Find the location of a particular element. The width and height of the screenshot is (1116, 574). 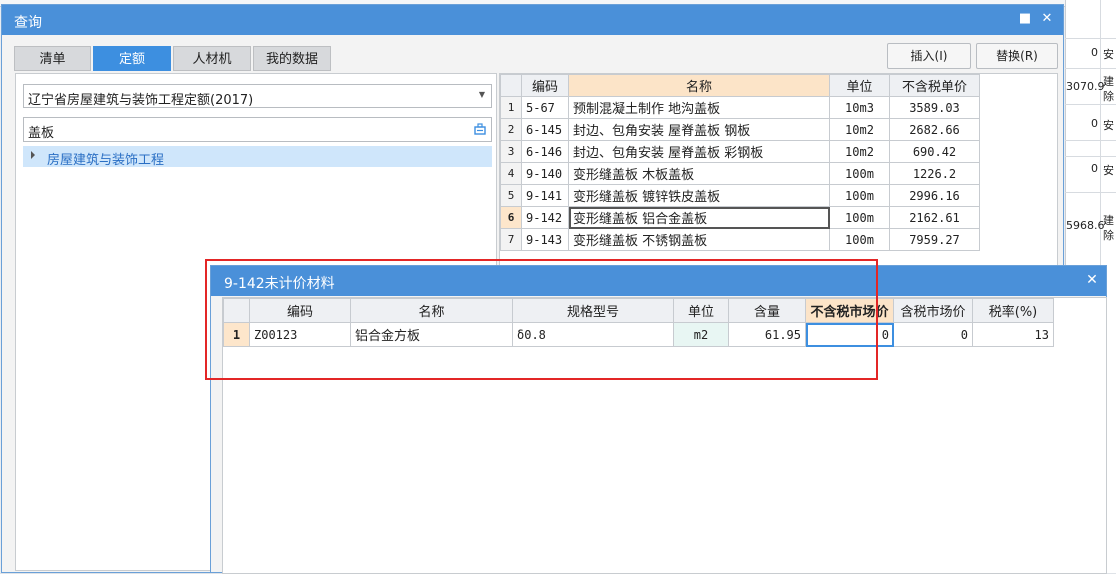

search-value: 盖板 is located at coordinates (41, 133).